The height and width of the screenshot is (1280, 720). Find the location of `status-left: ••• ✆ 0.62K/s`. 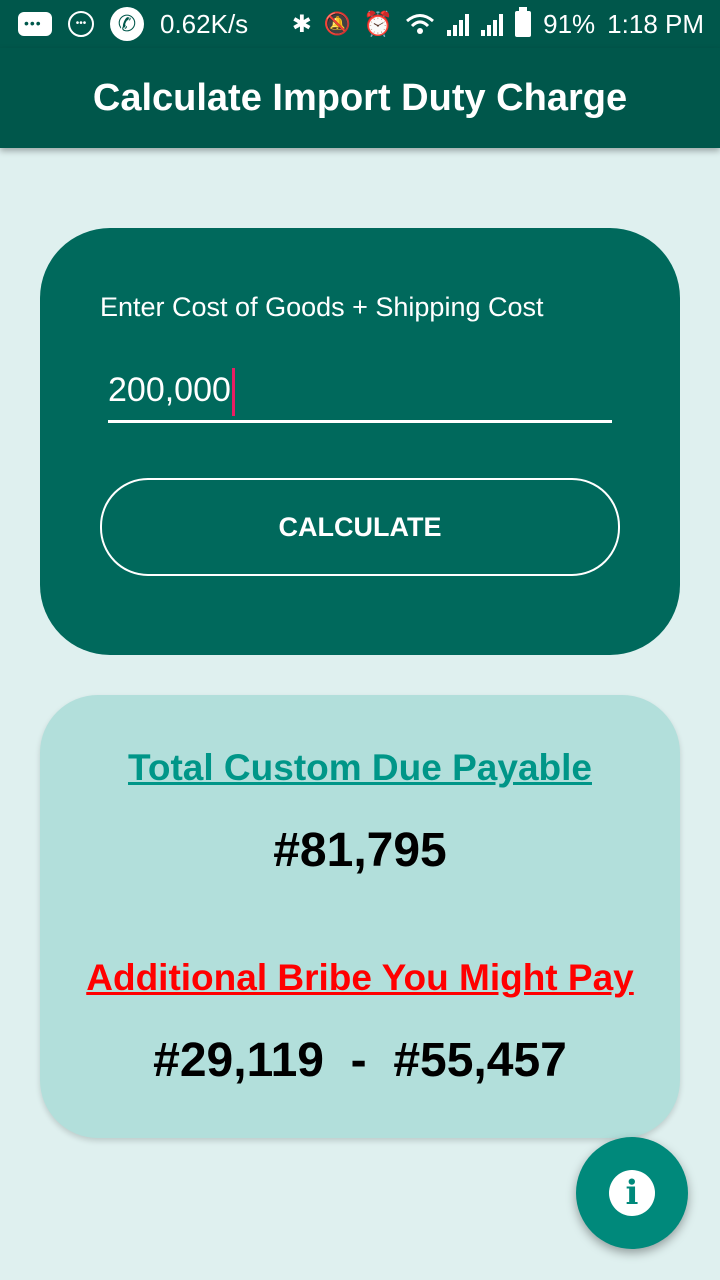

status-left: ••• ✆ 0.62K/s is located at coordinates (124, 24).